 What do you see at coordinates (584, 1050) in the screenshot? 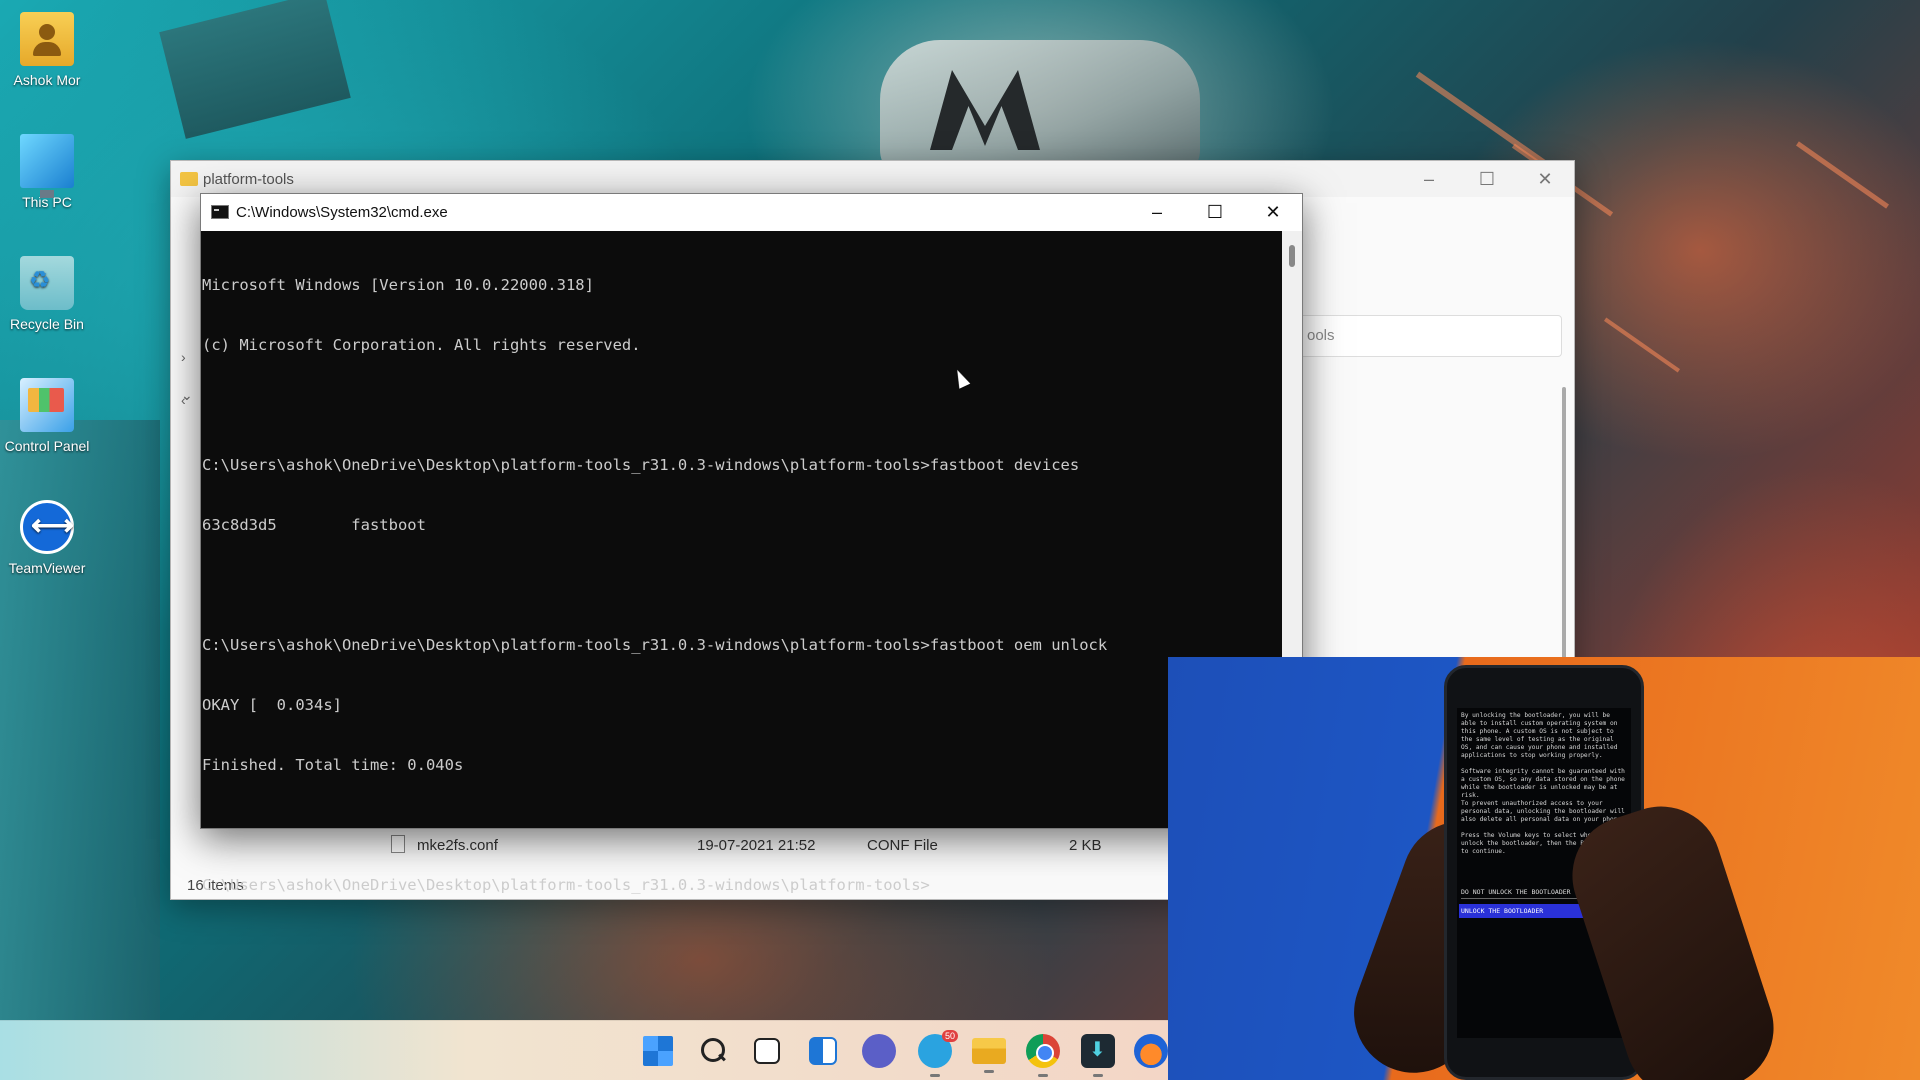
I see `taskbar: 50` at bounding box center [584, 1050].